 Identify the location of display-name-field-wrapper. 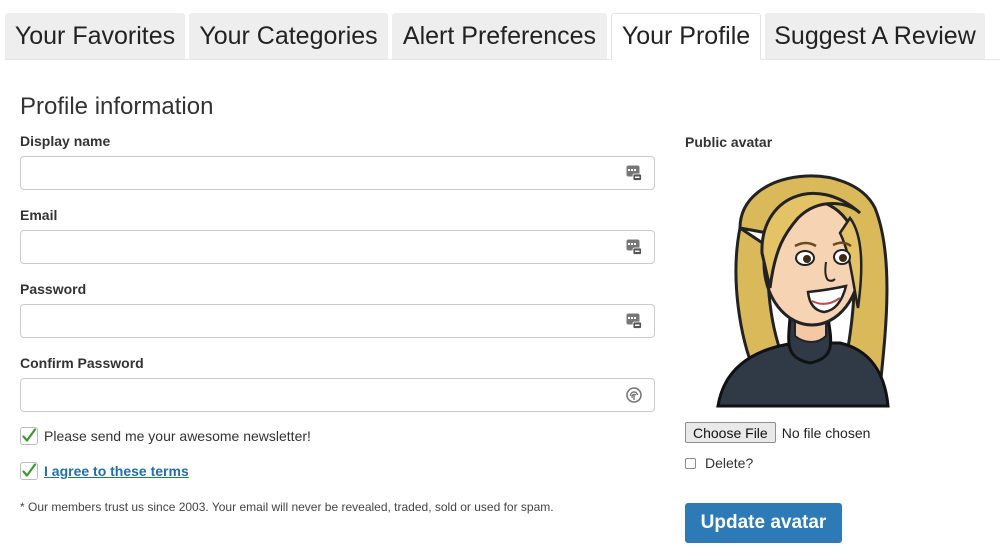
(337, 173).